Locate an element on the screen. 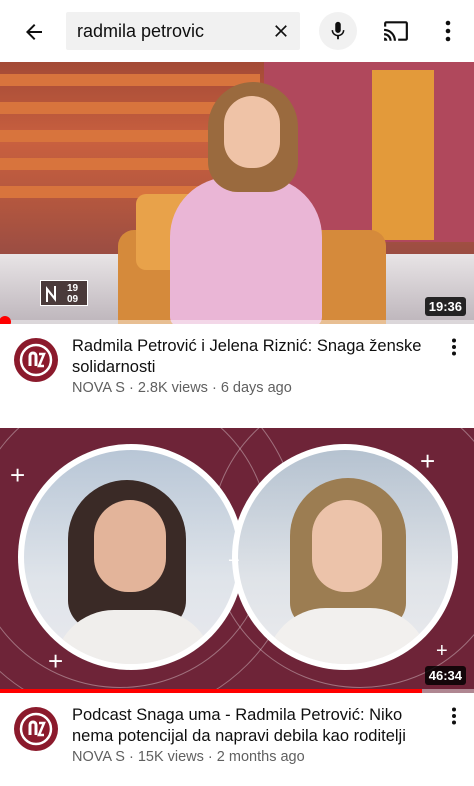  view-count: 15K views is located at coordinates (170, 757).